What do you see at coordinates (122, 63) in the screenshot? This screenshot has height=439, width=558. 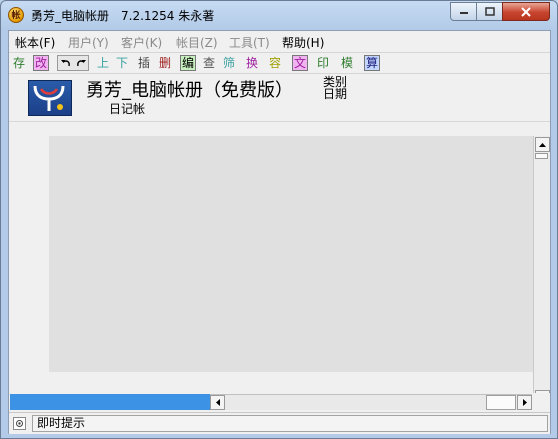 I see `move-down-button: 下` at bounding box center [122, 63].